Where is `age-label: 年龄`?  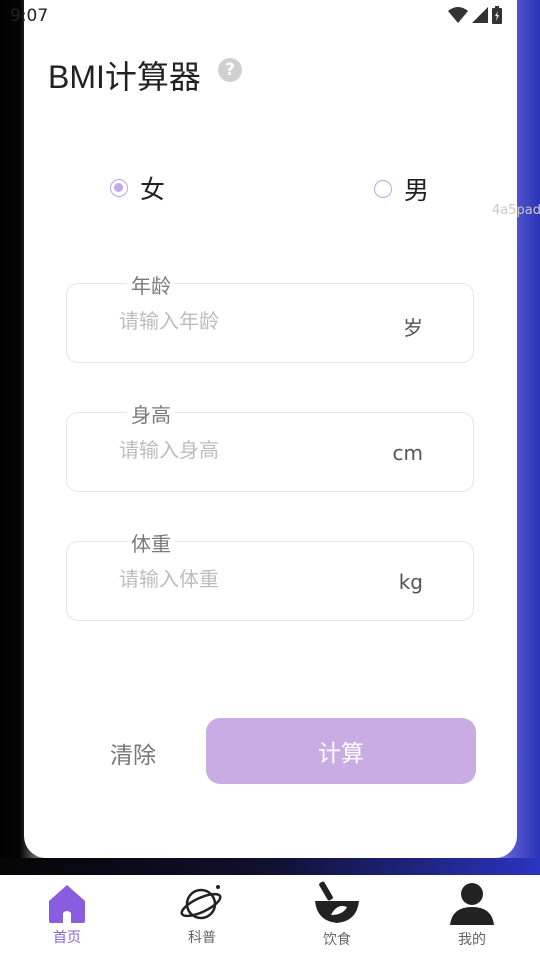
age-label: 年龄 is located at coordinates (151, 284).